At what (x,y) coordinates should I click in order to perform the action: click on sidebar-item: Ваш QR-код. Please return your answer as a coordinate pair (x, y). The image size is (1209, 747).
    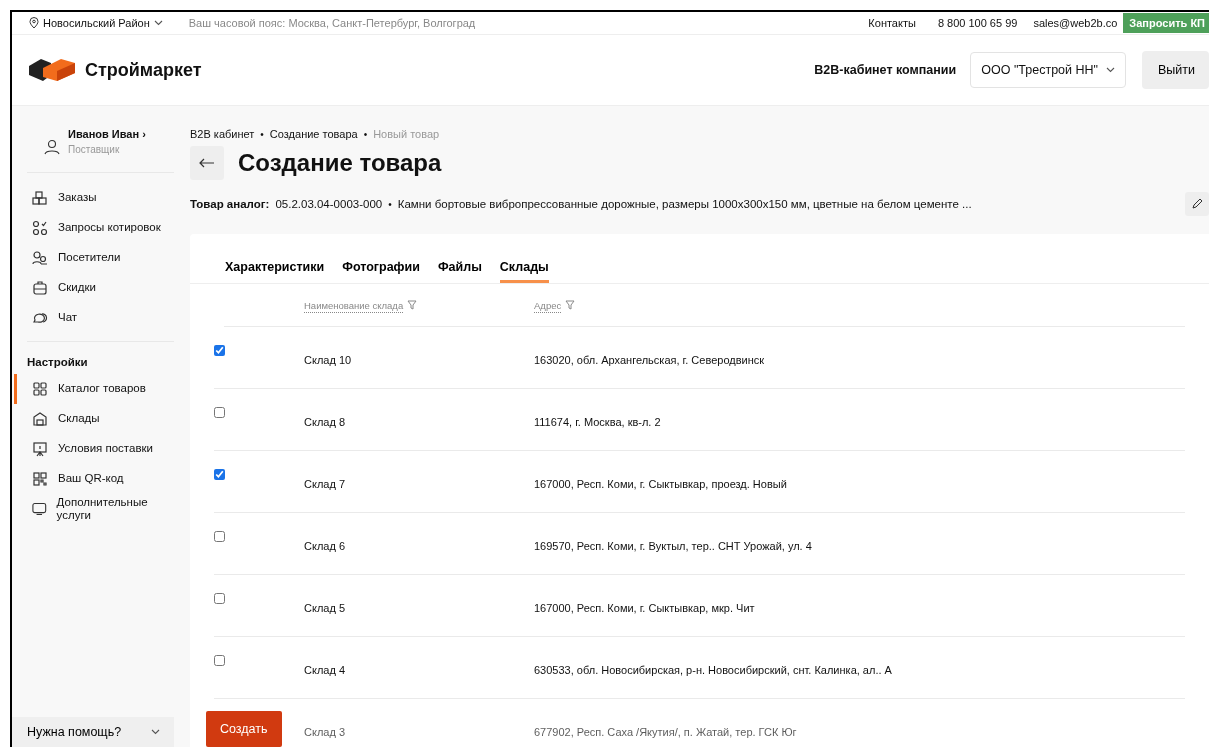
    Looking at the image, I should click on (94, 479).